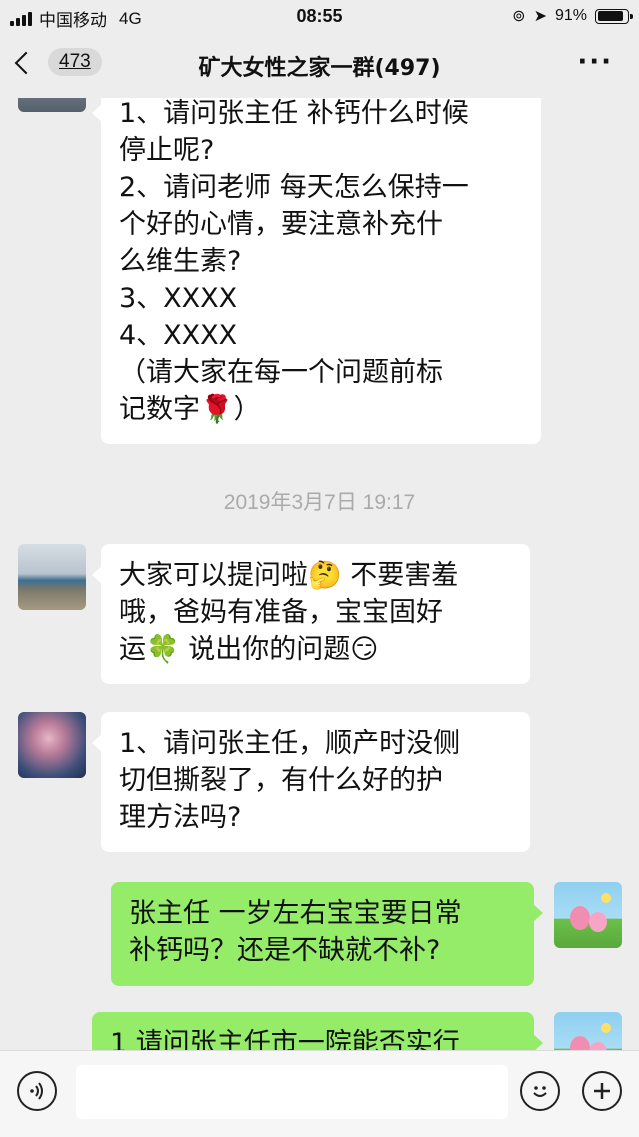 The width and height of the screenshot is (639, 1137). Describe the element at coordinates (178, 335) in the screenshot. I see `message-line: 4、XXXX` at that location.